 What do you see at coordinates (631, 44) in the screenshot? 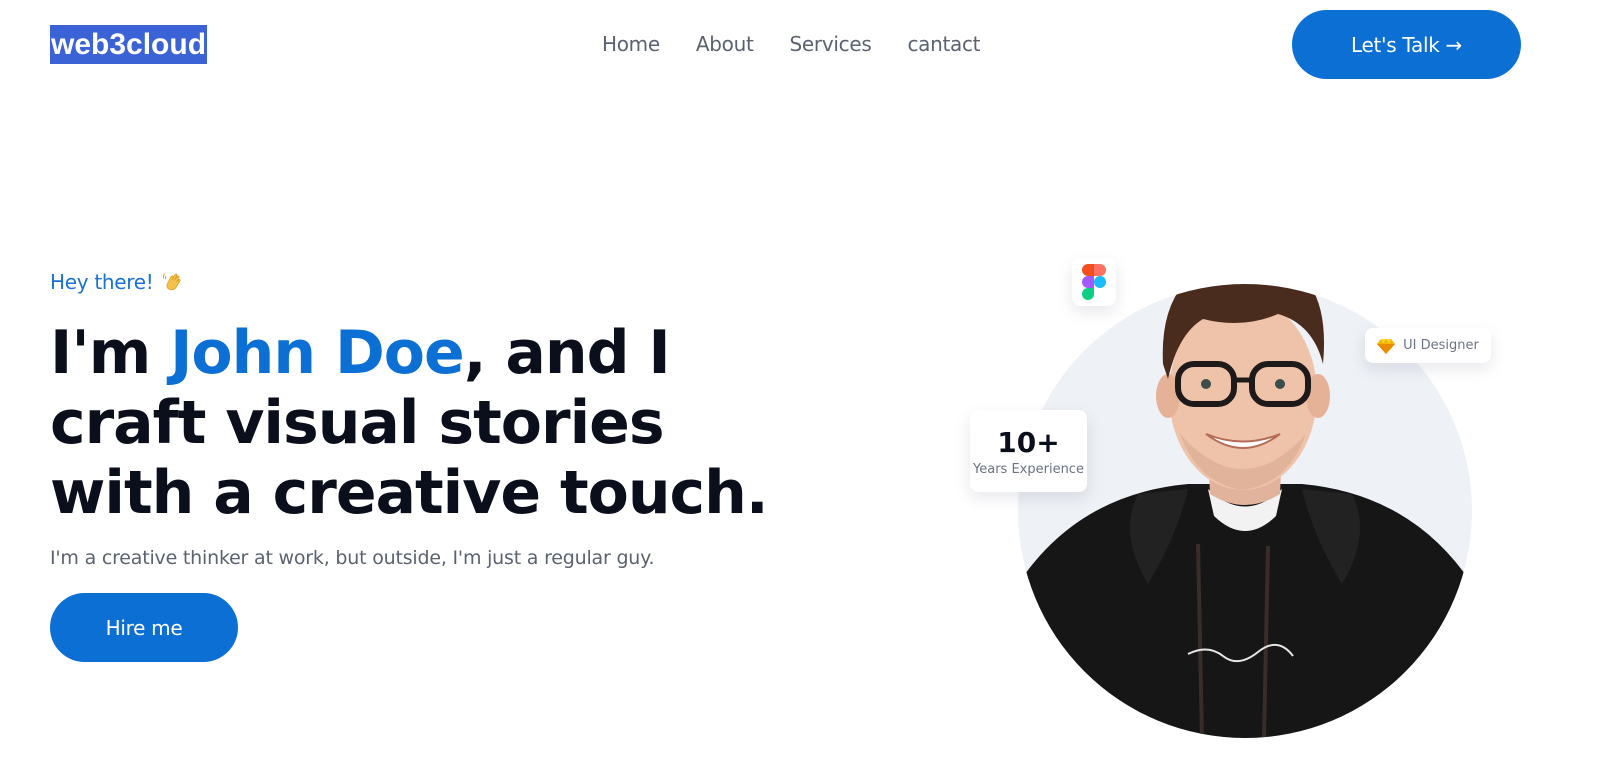
I see `nav-home: Home` at bounding box center [631, 44].